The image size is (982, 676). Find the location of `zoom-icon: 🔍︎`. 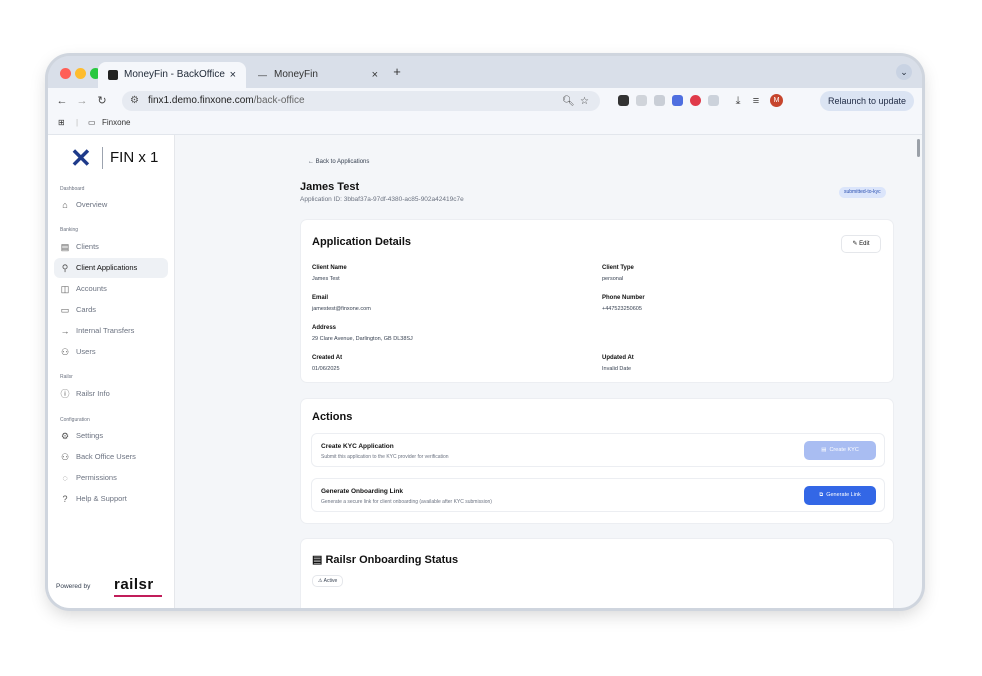

zoom-icon: 🔍︎ is located at coordinates (568, 101).